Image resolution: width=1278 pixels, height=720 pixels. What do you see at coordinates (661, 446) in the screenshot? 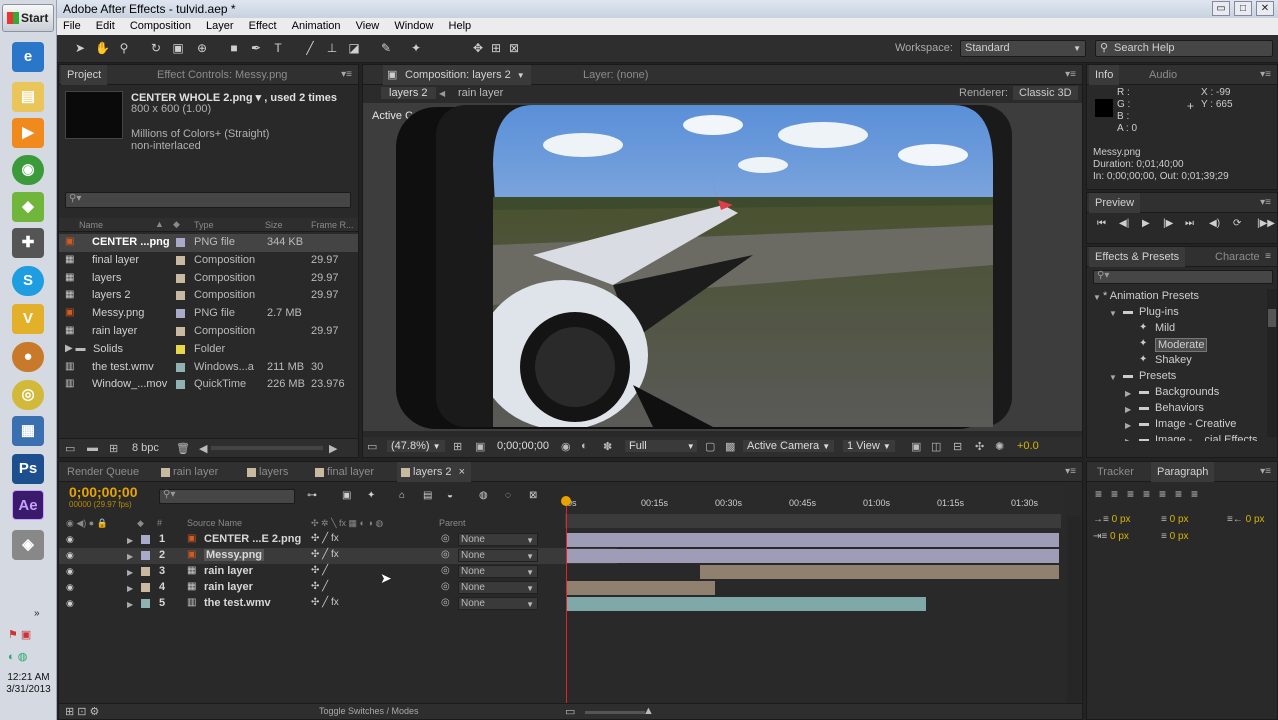
I see `resolution-select: Full ▼` at bounding box center [661, 446].